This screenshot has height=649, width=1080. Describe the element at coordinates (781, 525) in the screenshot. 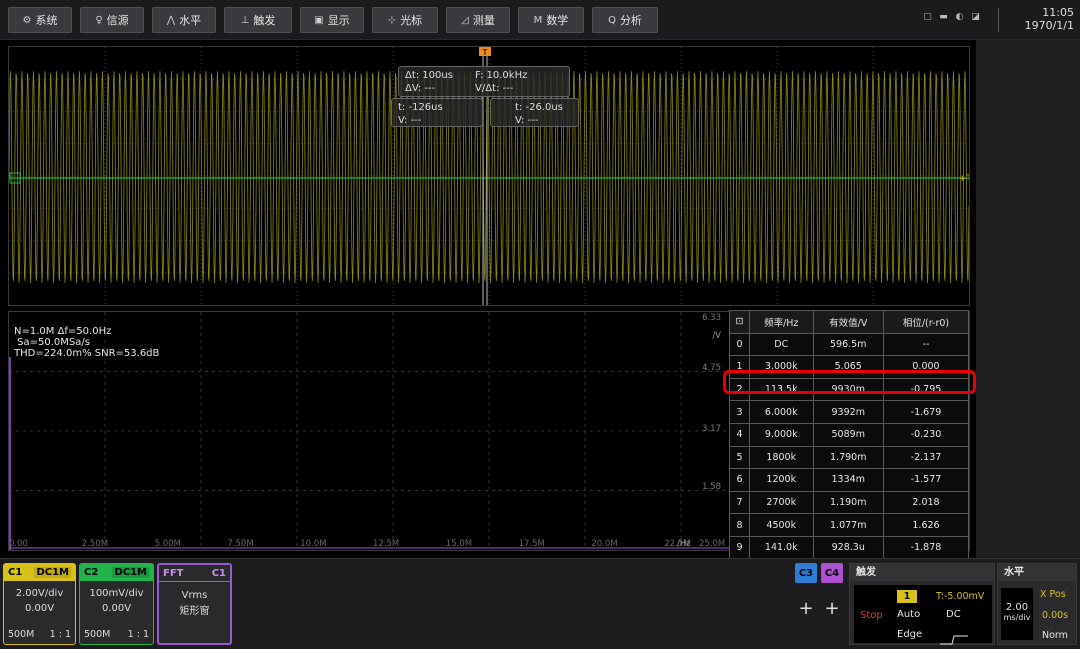

I see `table-cell: 4500k` at that location.